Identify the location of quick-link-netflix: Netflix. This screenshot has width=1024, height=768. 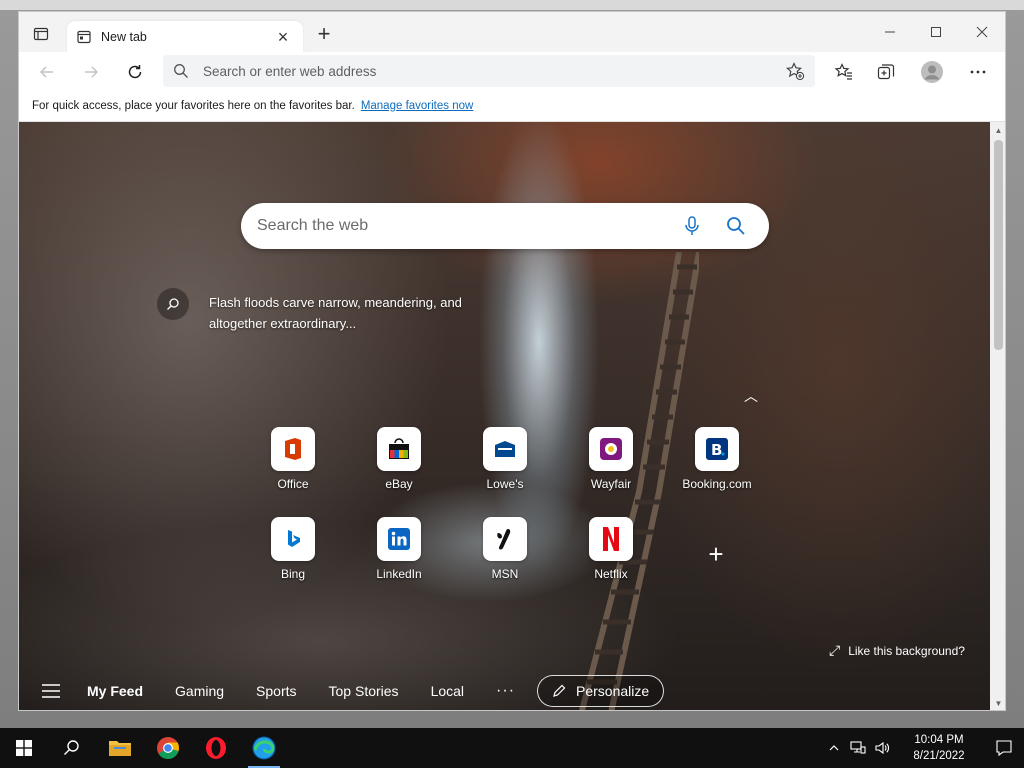
(611, 549).